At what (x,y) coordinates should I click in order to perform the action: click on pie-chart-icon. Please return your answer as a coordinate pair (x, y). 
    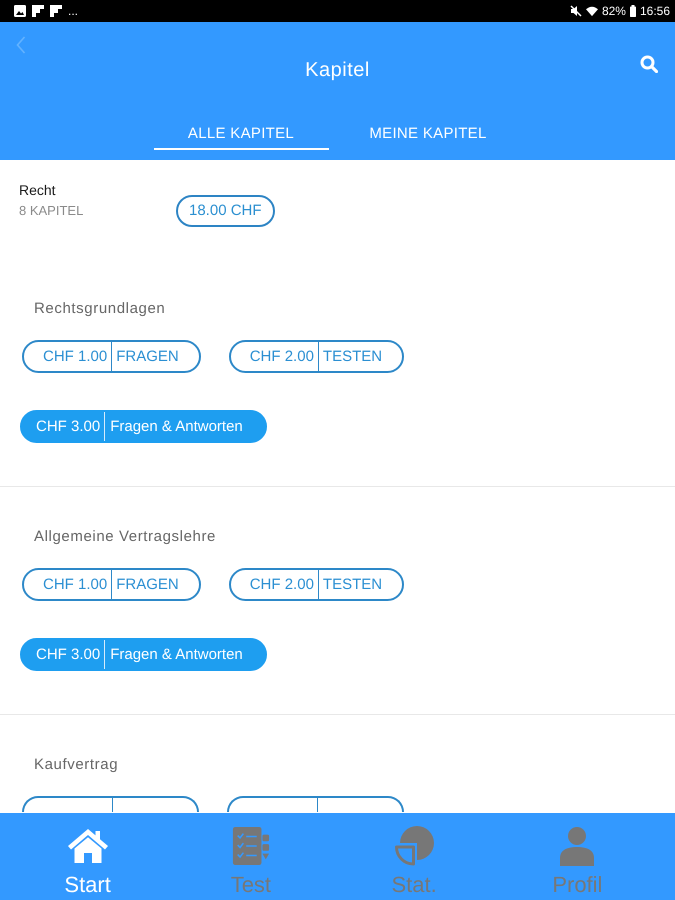
    Looking at the image, I should click on (414, 846).